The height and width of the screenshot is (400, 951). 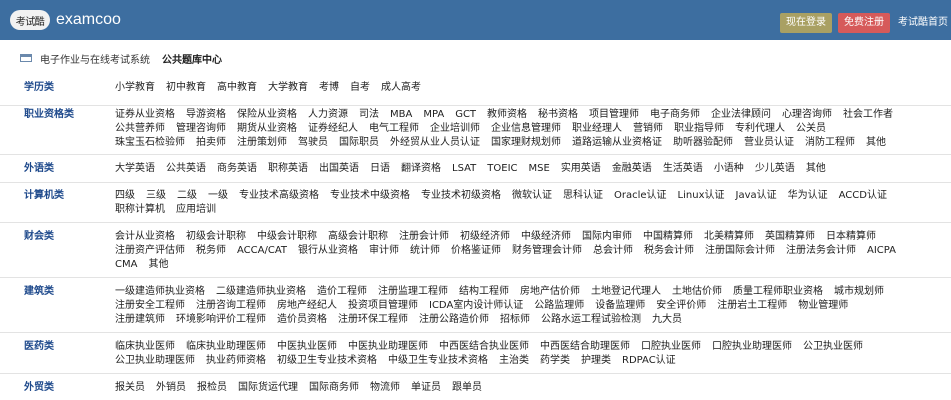 What do you see at coordinates (359, 143) in the screenshot?
I see `category-link: 国际职员` at bounding box center [359, 143].